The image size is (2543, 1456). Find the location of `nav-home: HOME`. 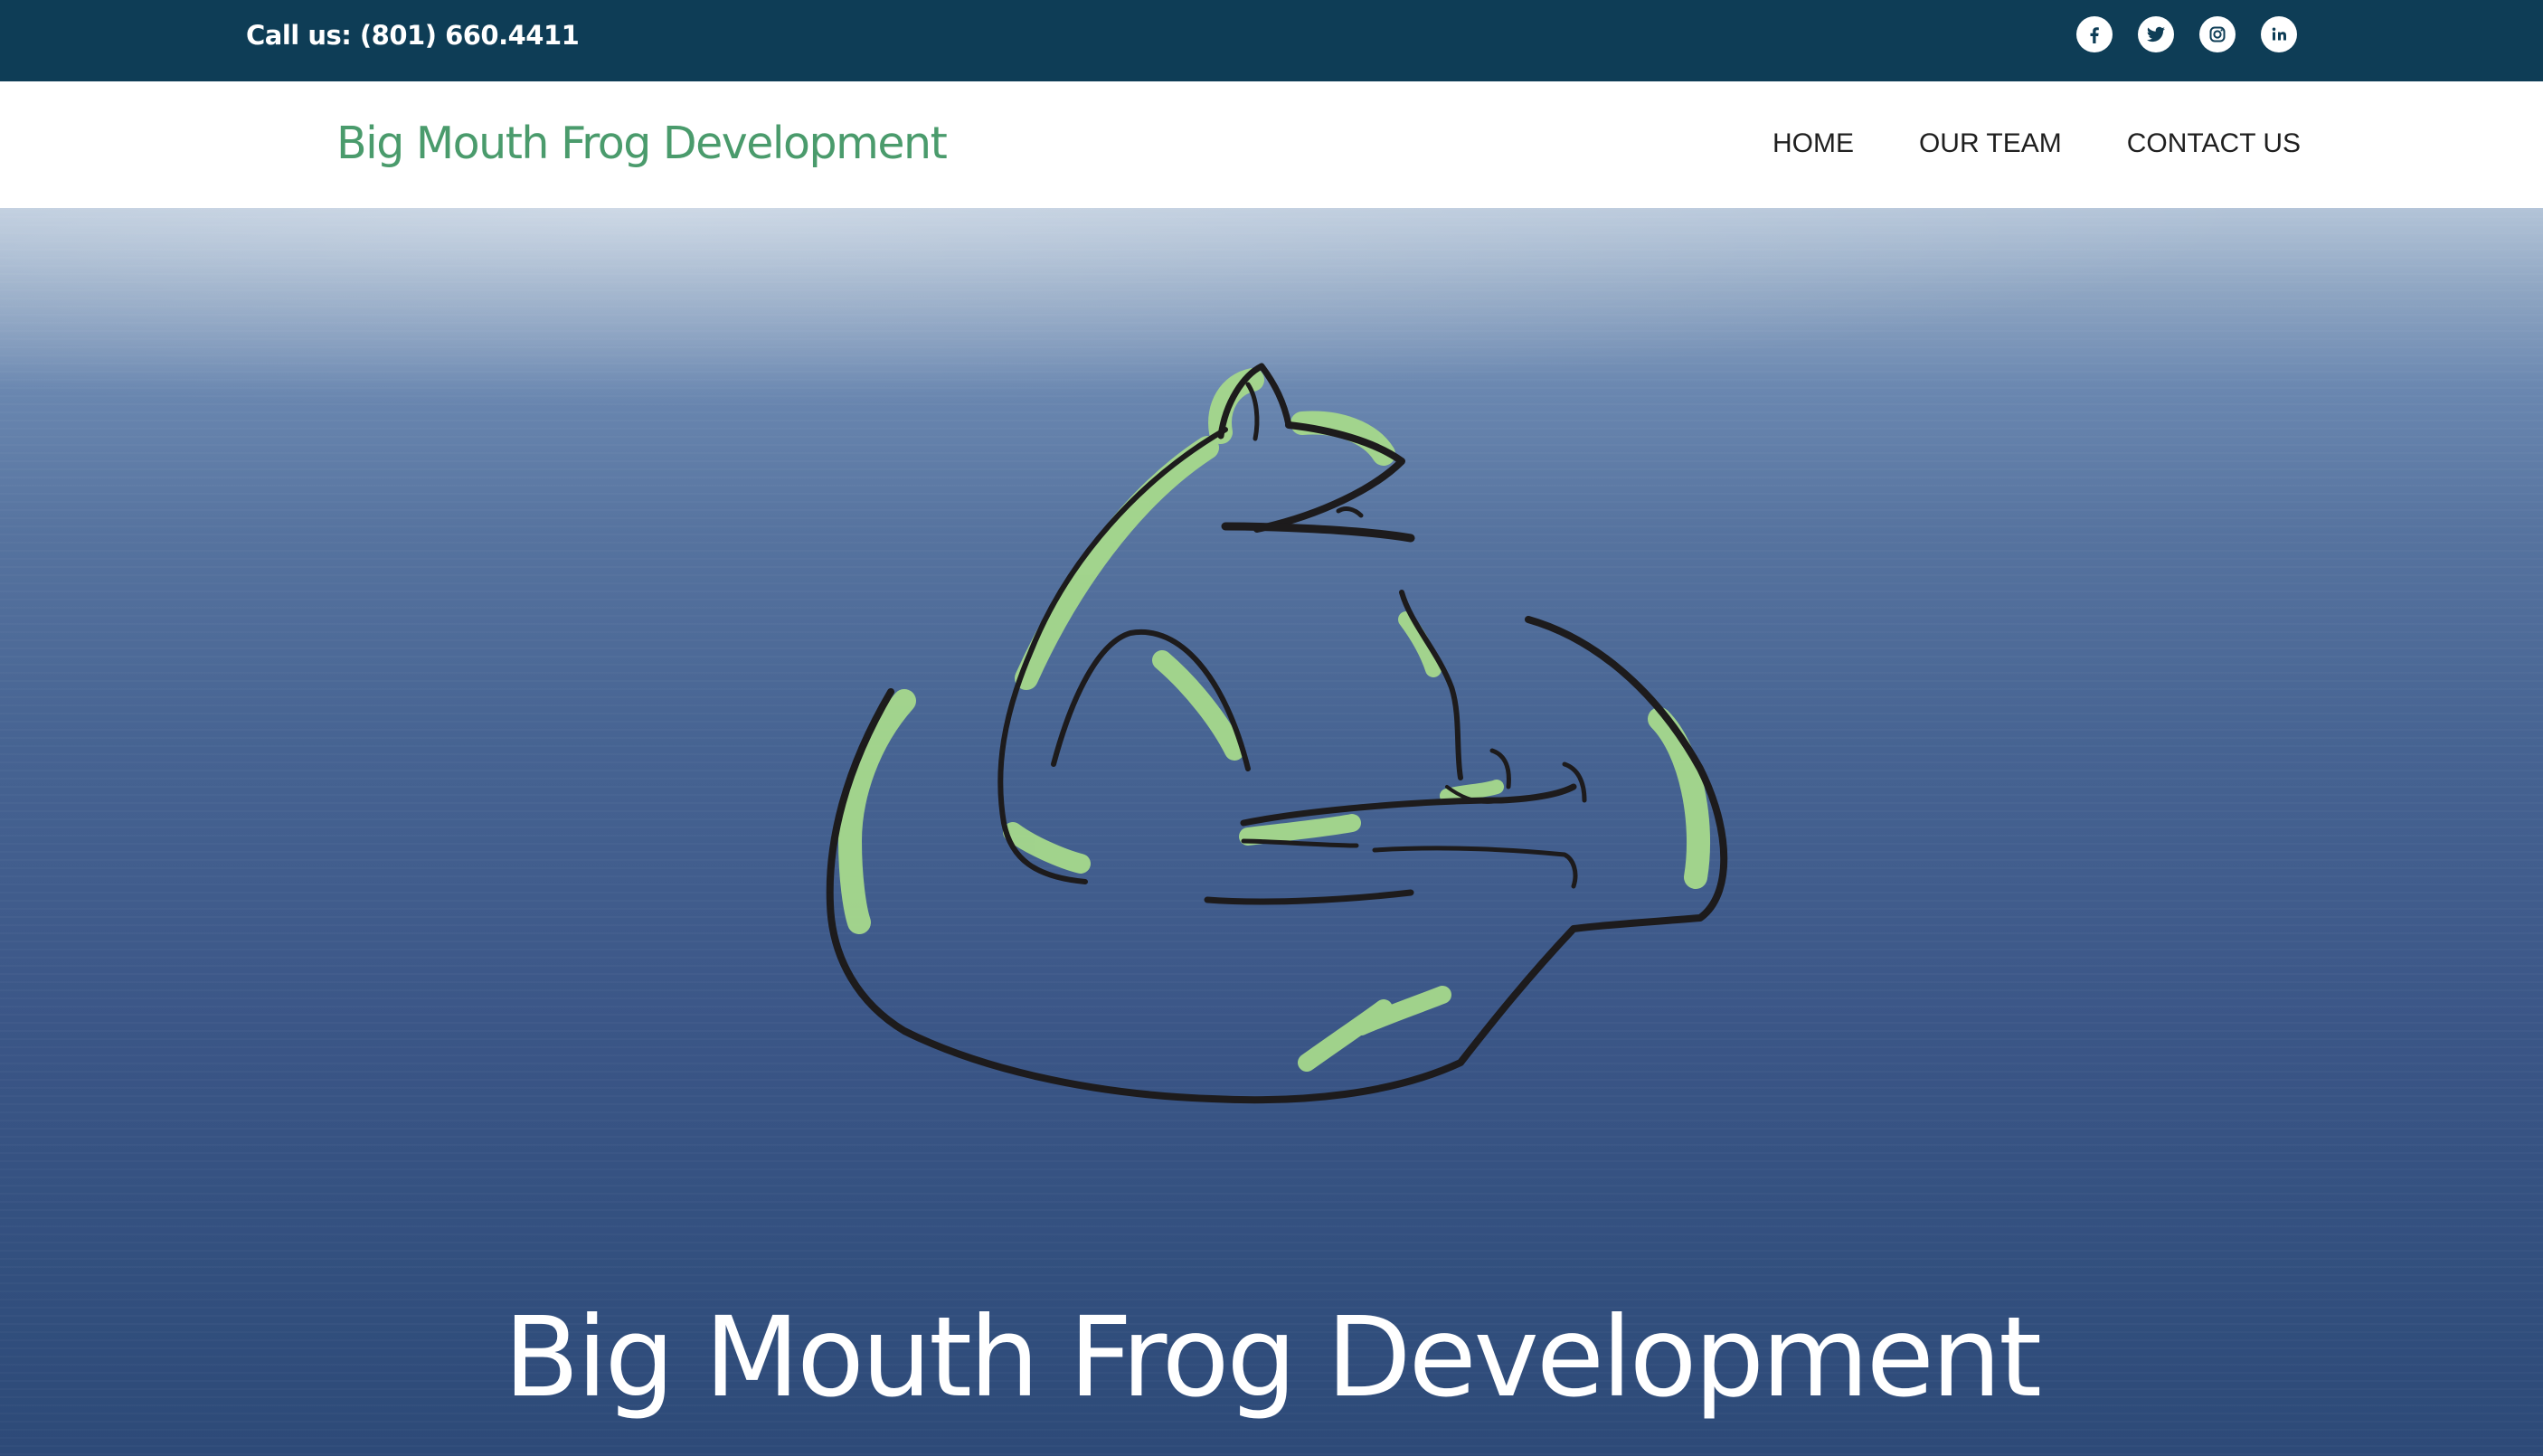

nav-home: HOME is located at coordinates (1814, 143).